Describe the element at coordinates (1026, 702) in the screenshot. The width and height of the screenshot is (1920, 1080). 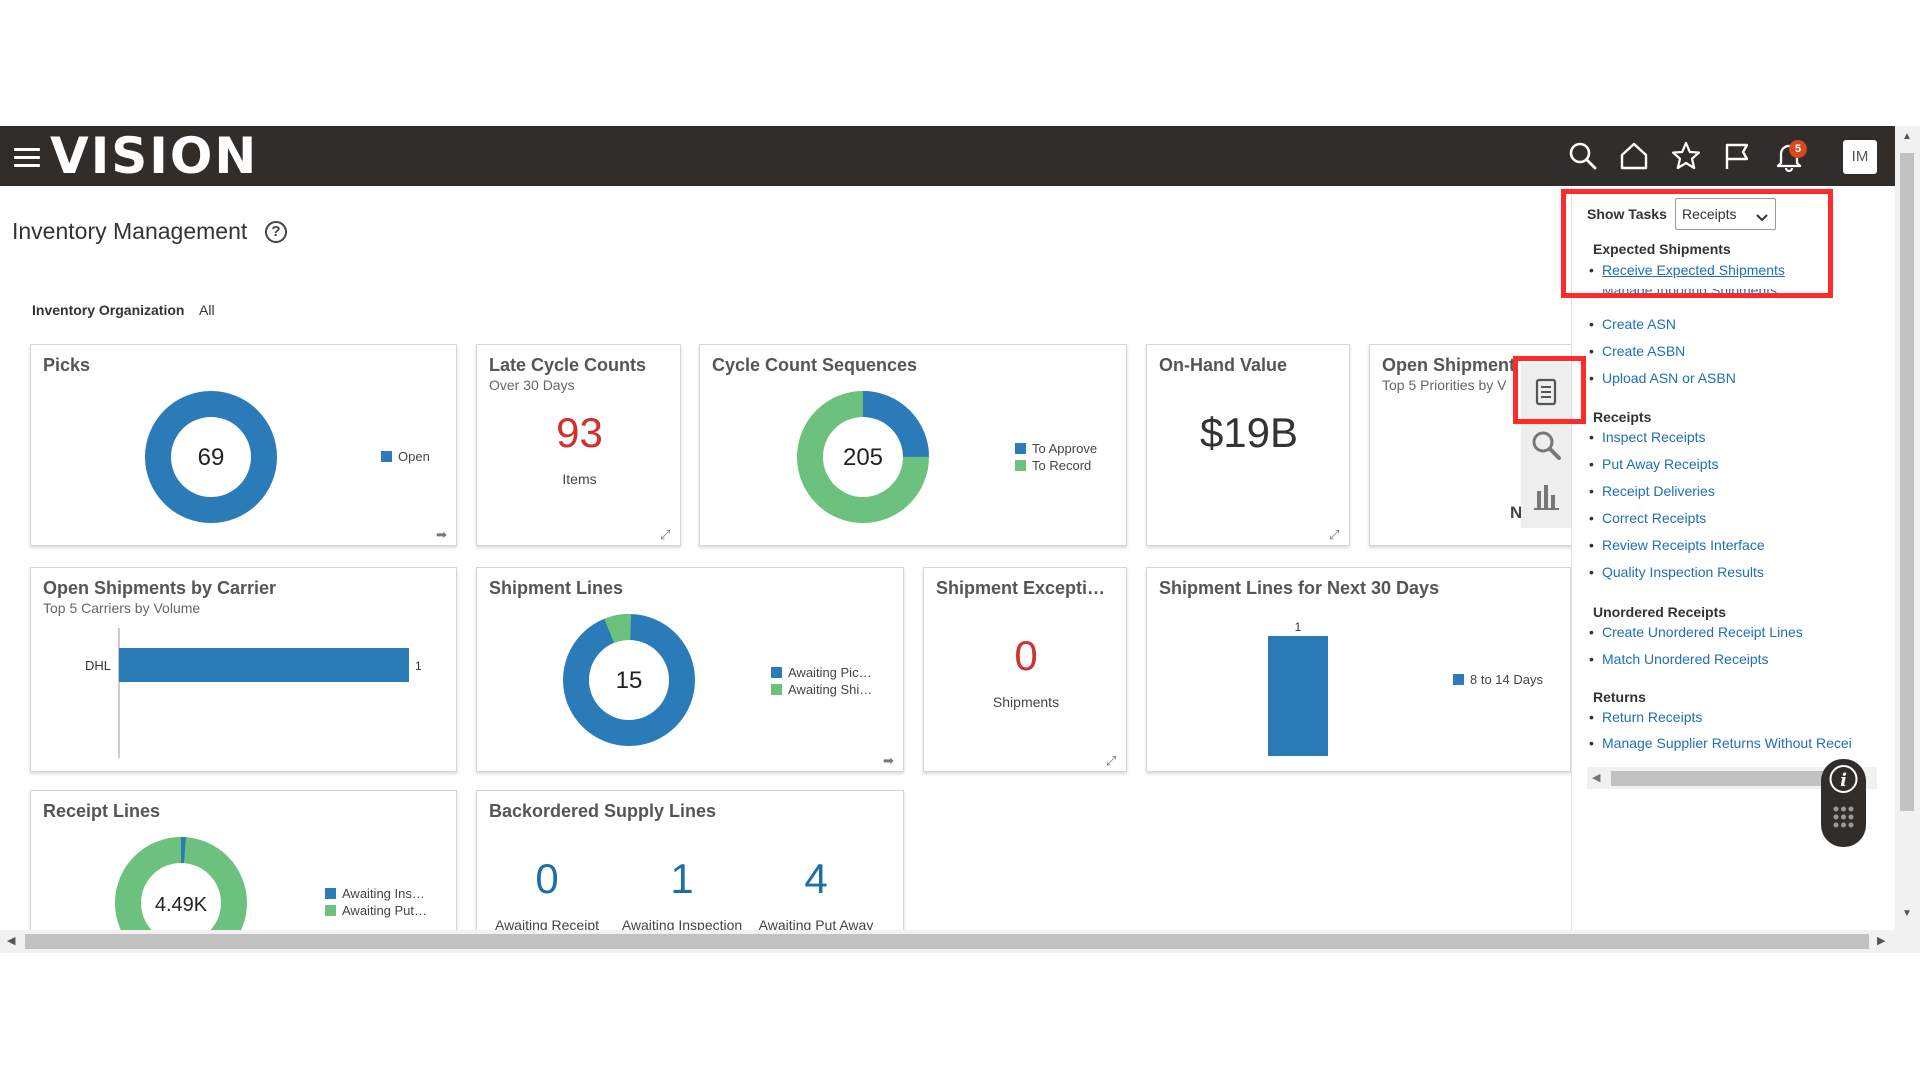
I see `ship-except-unit: Shipments` at that location.